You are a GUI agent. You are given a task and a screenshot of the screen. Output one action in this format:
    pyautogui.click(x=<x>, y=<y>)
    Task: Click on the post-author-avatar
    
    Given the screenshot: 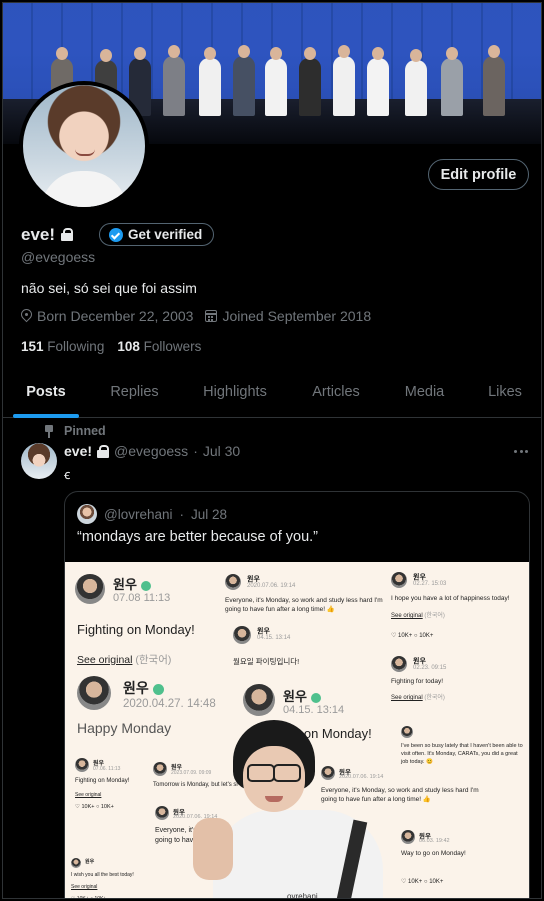 What is the action you would take?
    pyautogui.click(x=39, y=461)
    